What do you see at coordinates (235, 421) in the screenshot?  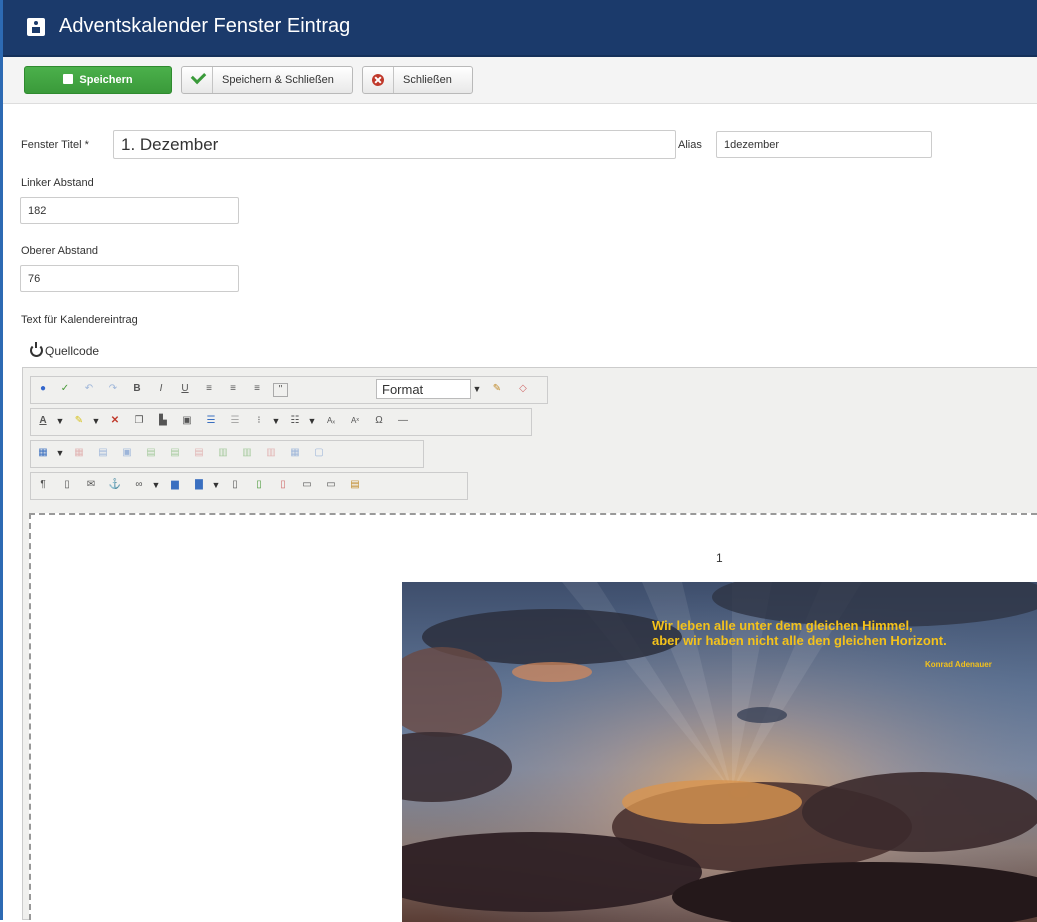 I see `outdent-icon: ☰` at bounding box center [235, 421].